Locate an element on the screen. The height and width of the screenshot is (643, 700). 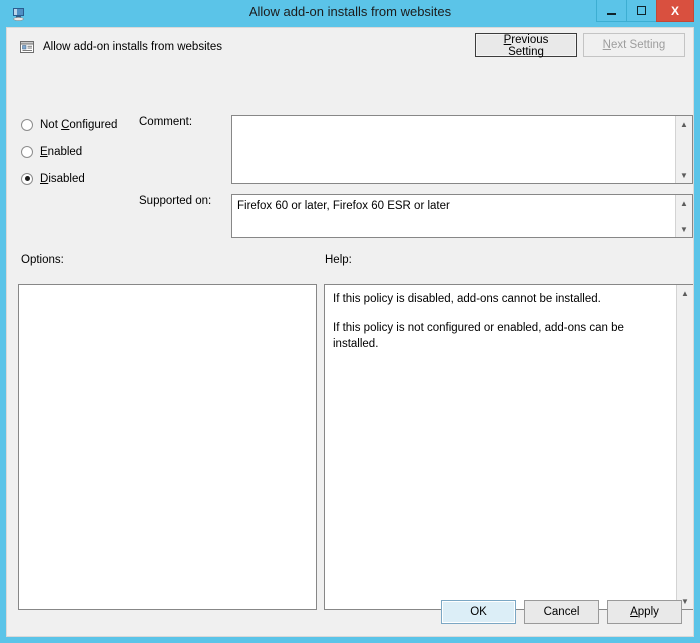
comment-scrollbar: ▲ ▼ is located at coordinates (683, 149).